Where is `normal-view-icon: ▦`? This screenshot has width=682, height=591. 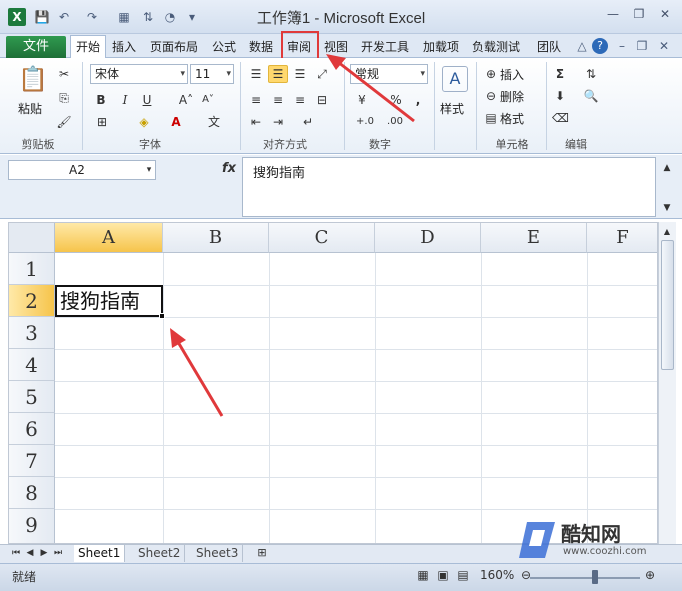
normal-view-icon: ▦ is located at coordinates (423, 575).